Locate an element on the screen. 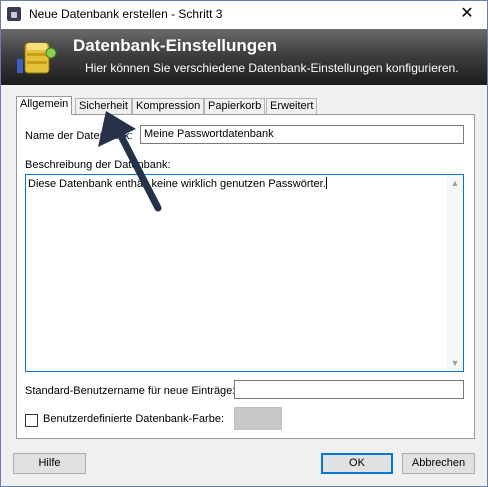 The height and width of the screenshot is (487, 488). tab-allgemein: Allgemein is located at coordinates (44, 105).